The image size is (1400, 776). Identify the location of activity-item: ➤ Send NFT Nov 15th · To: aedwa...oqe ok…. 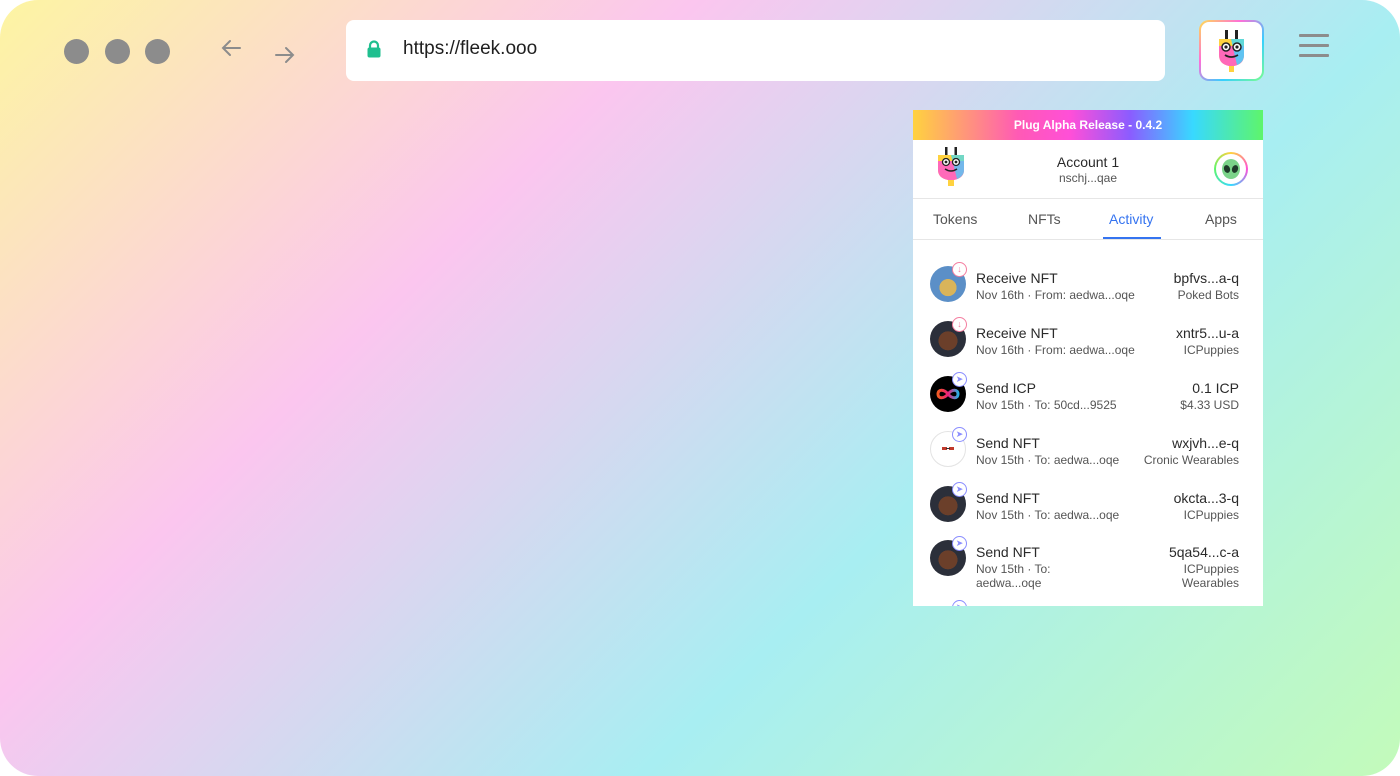
(1088, 507).